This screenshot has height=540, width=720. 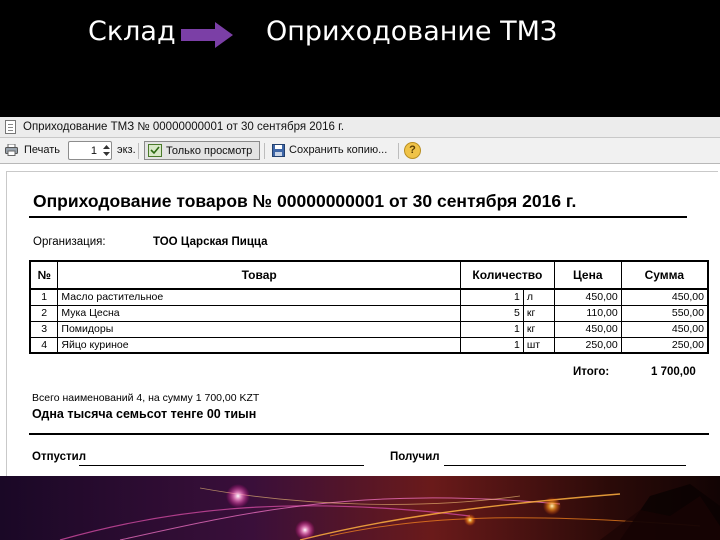 What do you see at coordinates (360, 508) in the screenshot?
I see `decorative-light-background` at bounding box center [360, 508].